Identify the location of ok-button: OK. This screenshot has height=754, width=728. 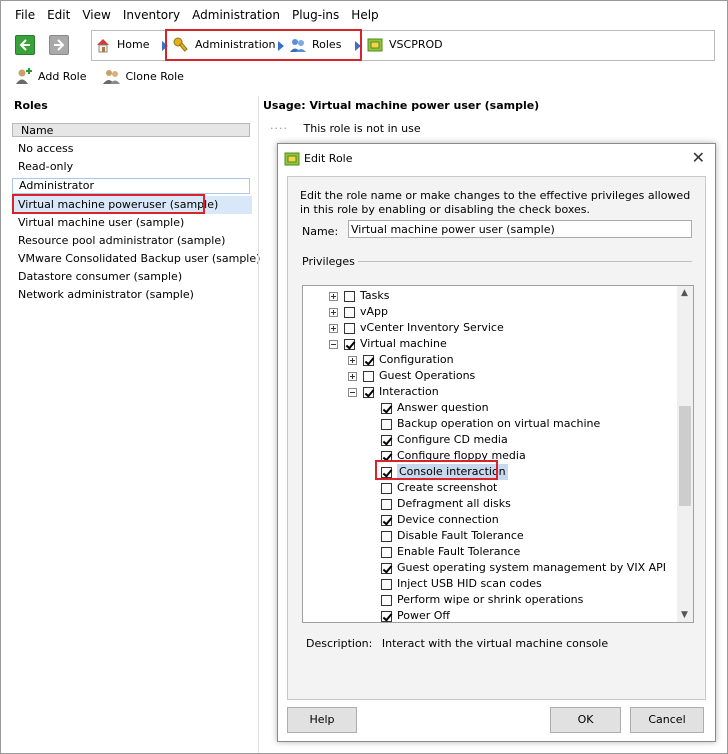
(585, 720).